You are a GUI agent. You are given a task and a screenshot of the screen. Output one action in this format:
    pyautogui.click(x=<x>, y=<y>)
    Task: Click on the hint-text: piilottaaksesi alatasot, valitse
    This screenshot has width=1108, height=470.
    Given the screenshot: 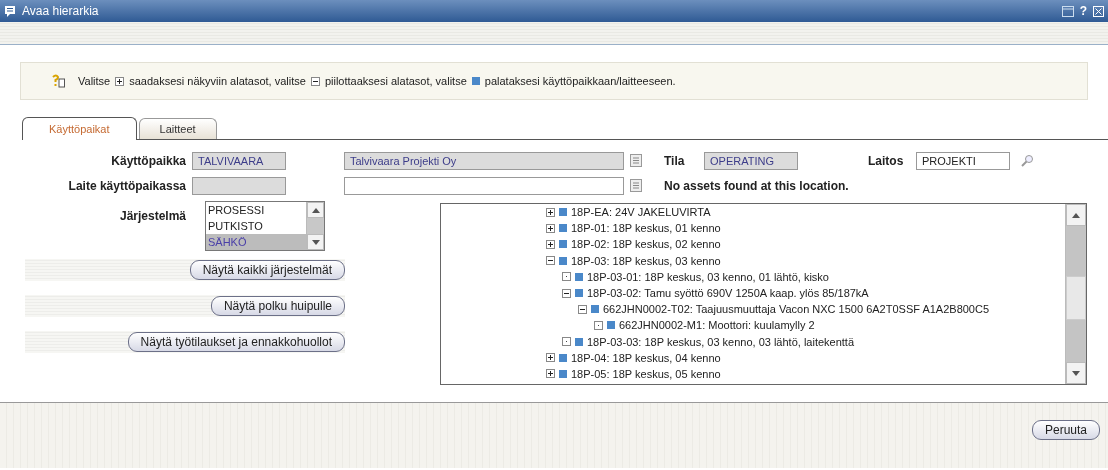 What is the action you would take?
    pyautogui.click(x=395, y=81)
    